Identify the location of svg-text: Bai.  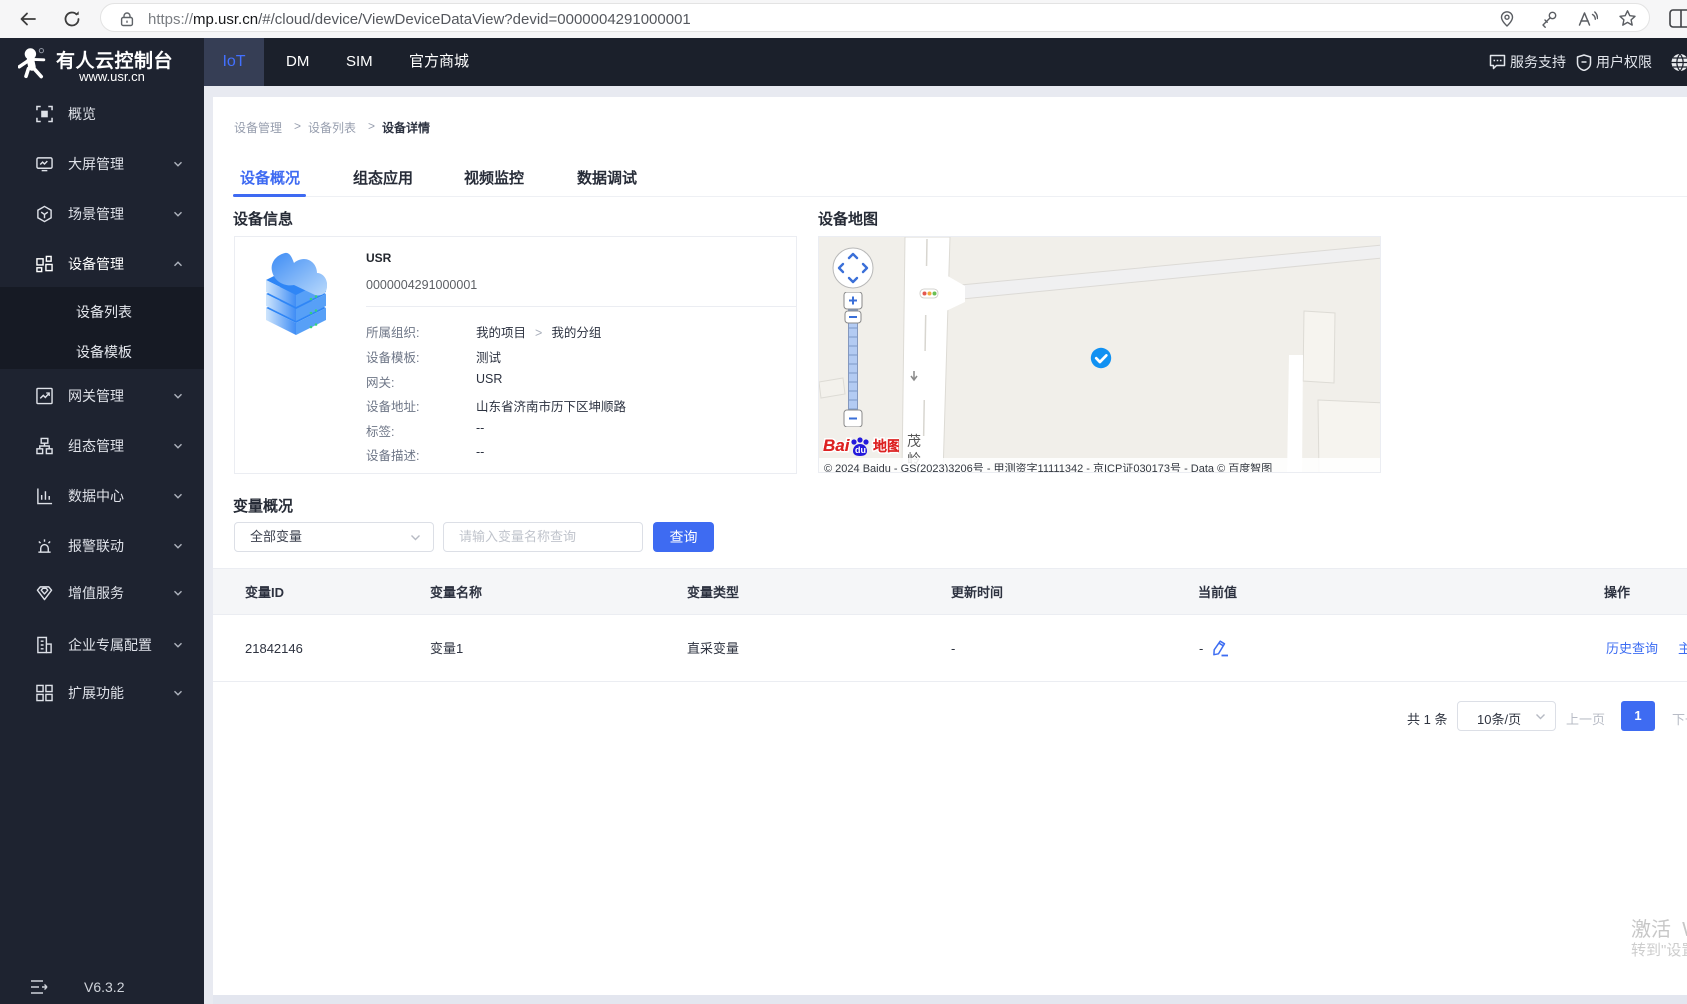
(837, 445).